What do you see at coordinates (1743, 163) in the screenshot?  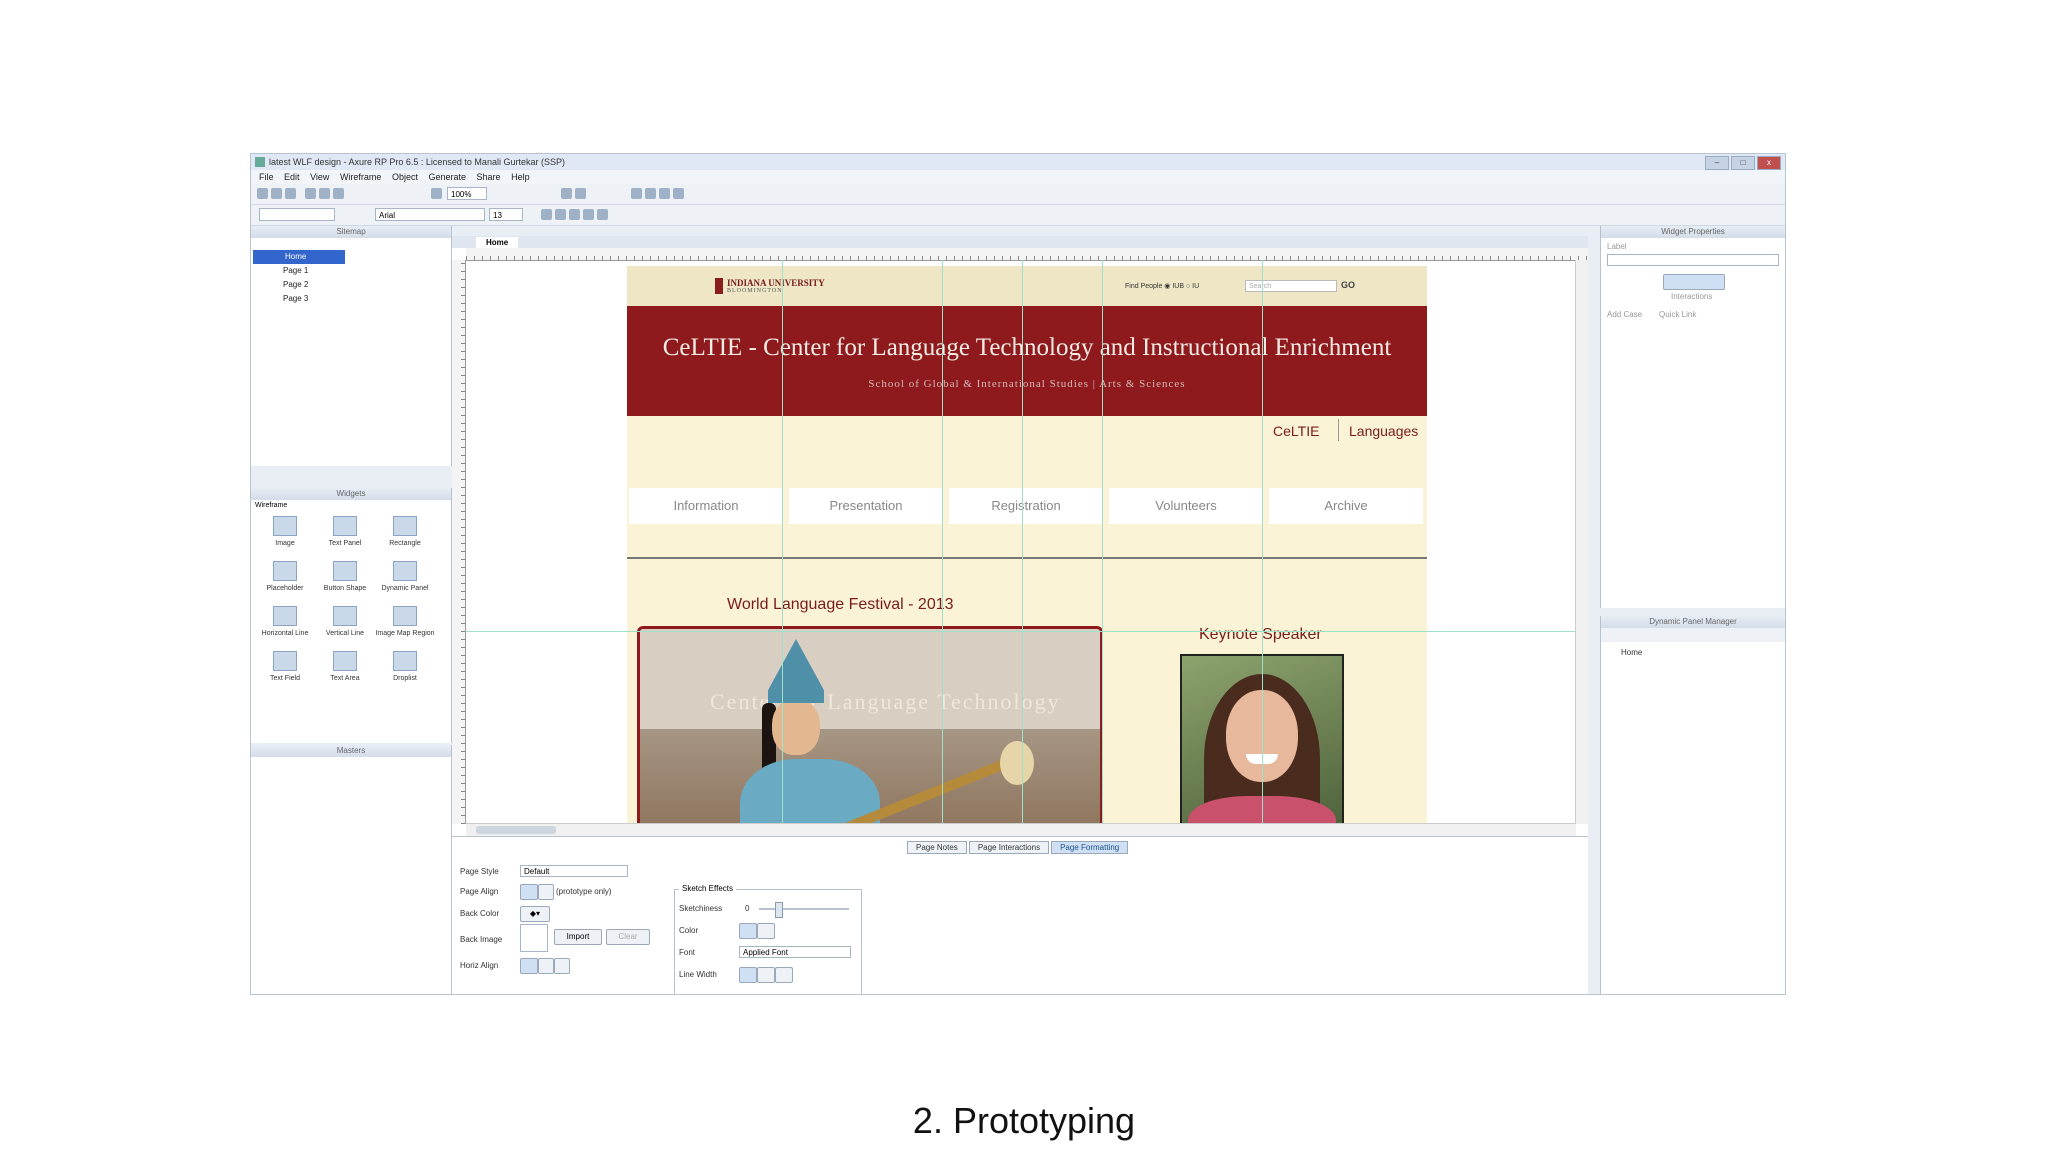 I see `maximize-button: □` at bounding box center [1743, 163].